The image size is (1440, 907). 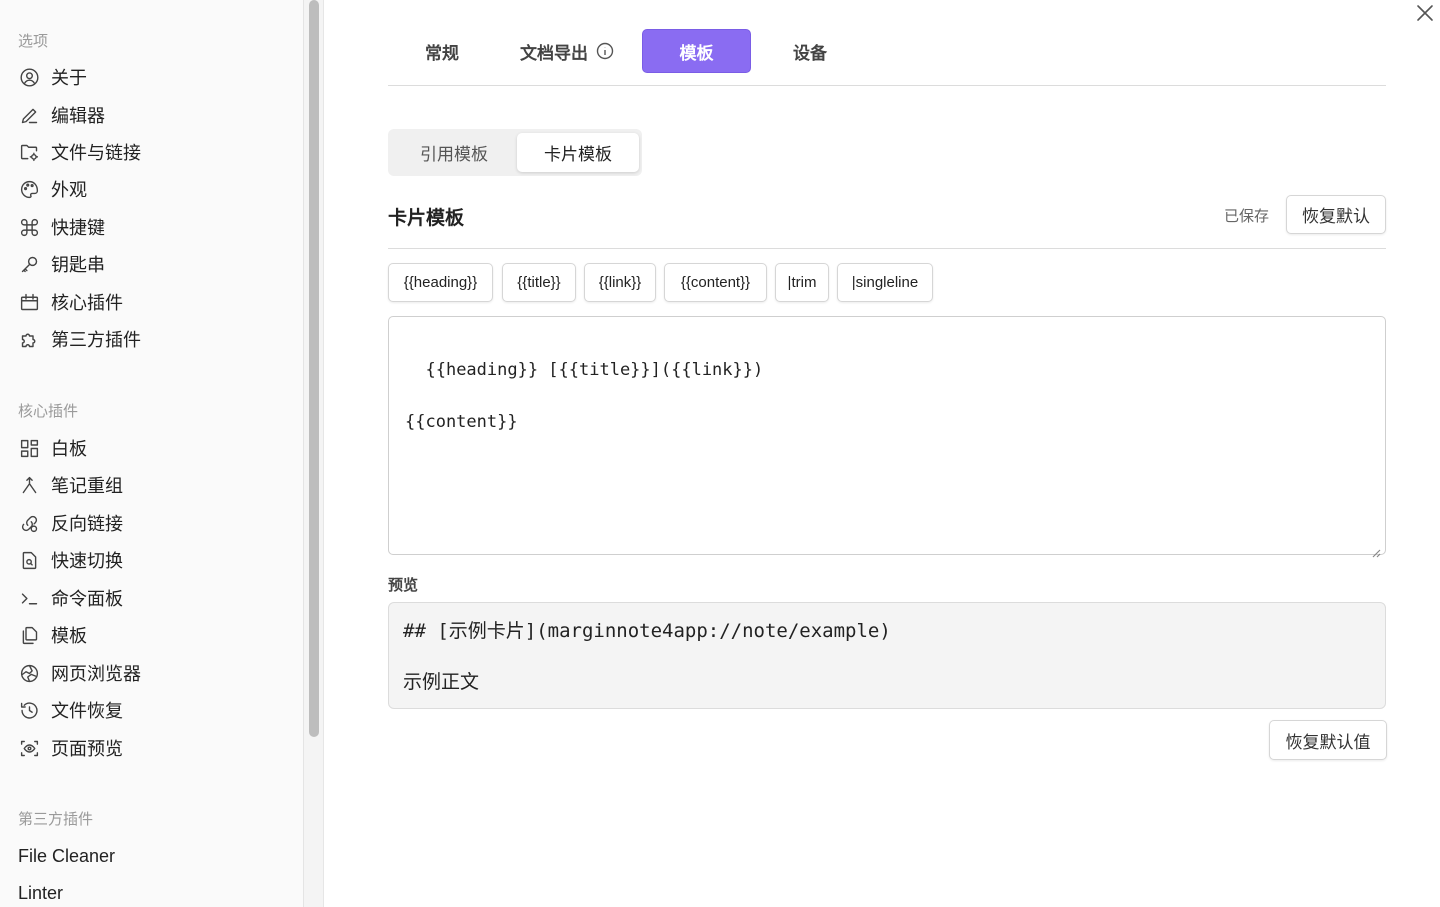 What do you see at coordinates (87, 749) in the screenshot?
I see `sidebar-item-label: 页面预览` at bounding box center [87, 749].